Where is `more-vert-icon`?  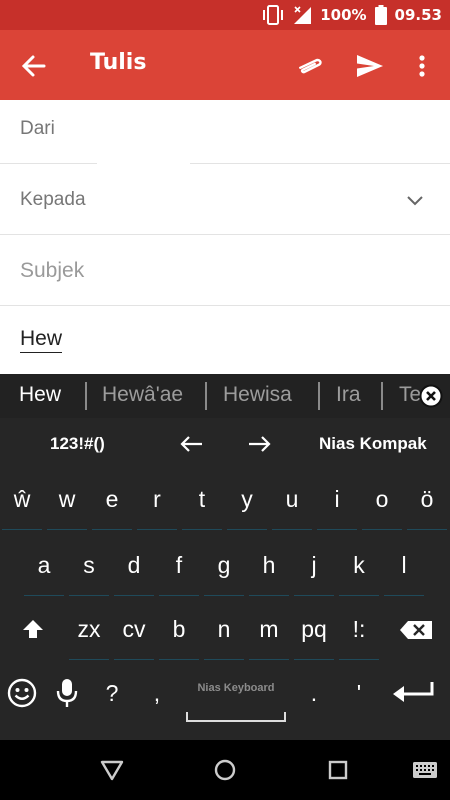
more-vert-icon is located at coordinates (422, 66).